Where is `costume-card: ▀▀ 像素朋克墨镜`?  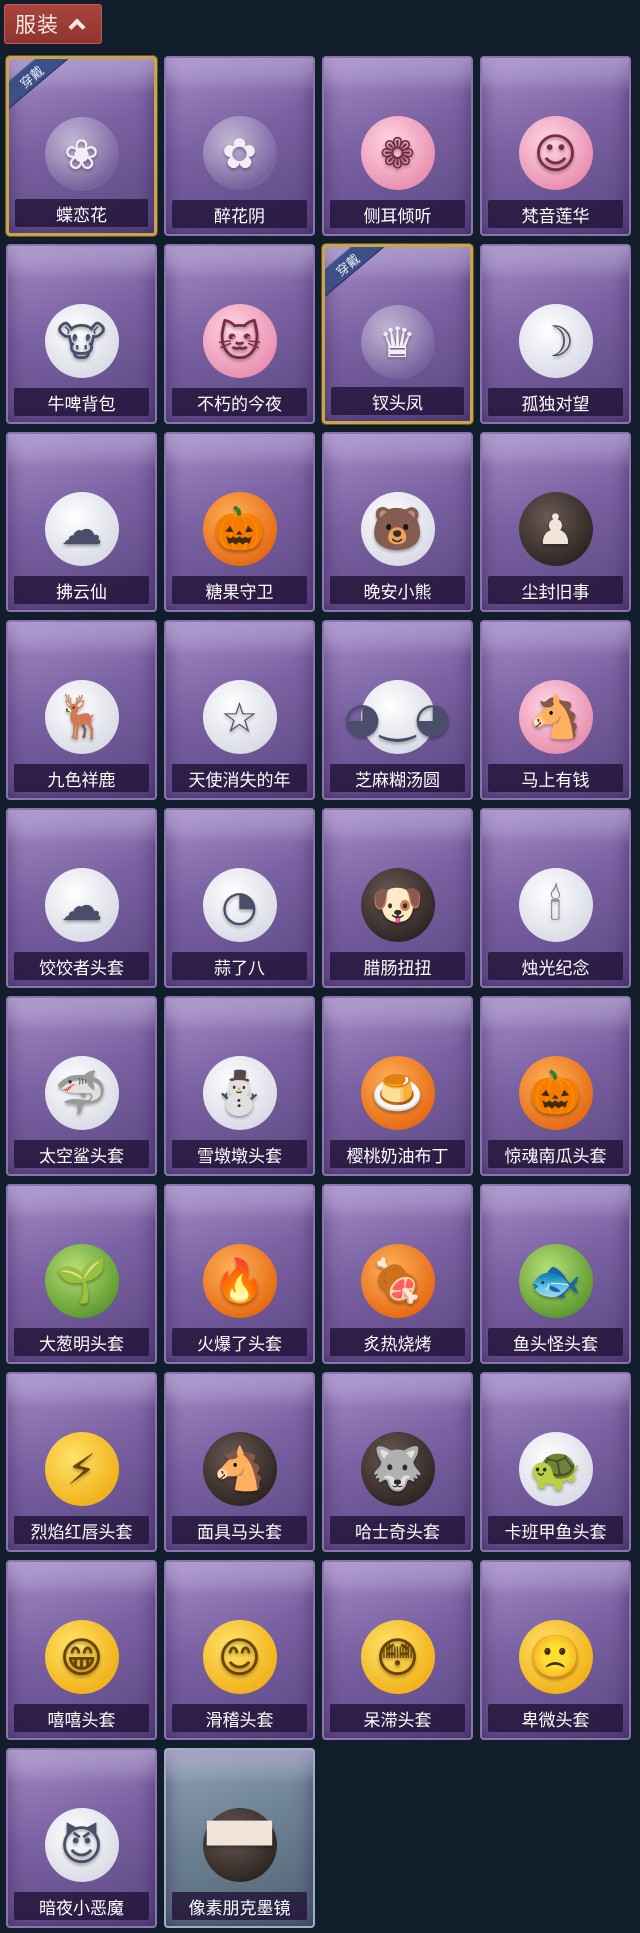 costume-card: ▀▀ 像素朋克墨镜 is located at coordinates (239, 1838).